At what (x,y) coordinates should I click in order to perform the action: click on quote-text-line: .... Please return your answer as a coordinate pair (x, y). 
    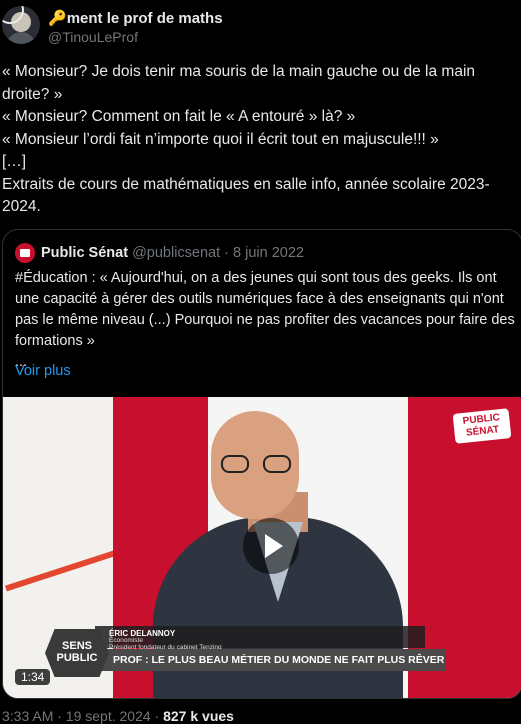
    Looking at the image, I should click on (21, 362).